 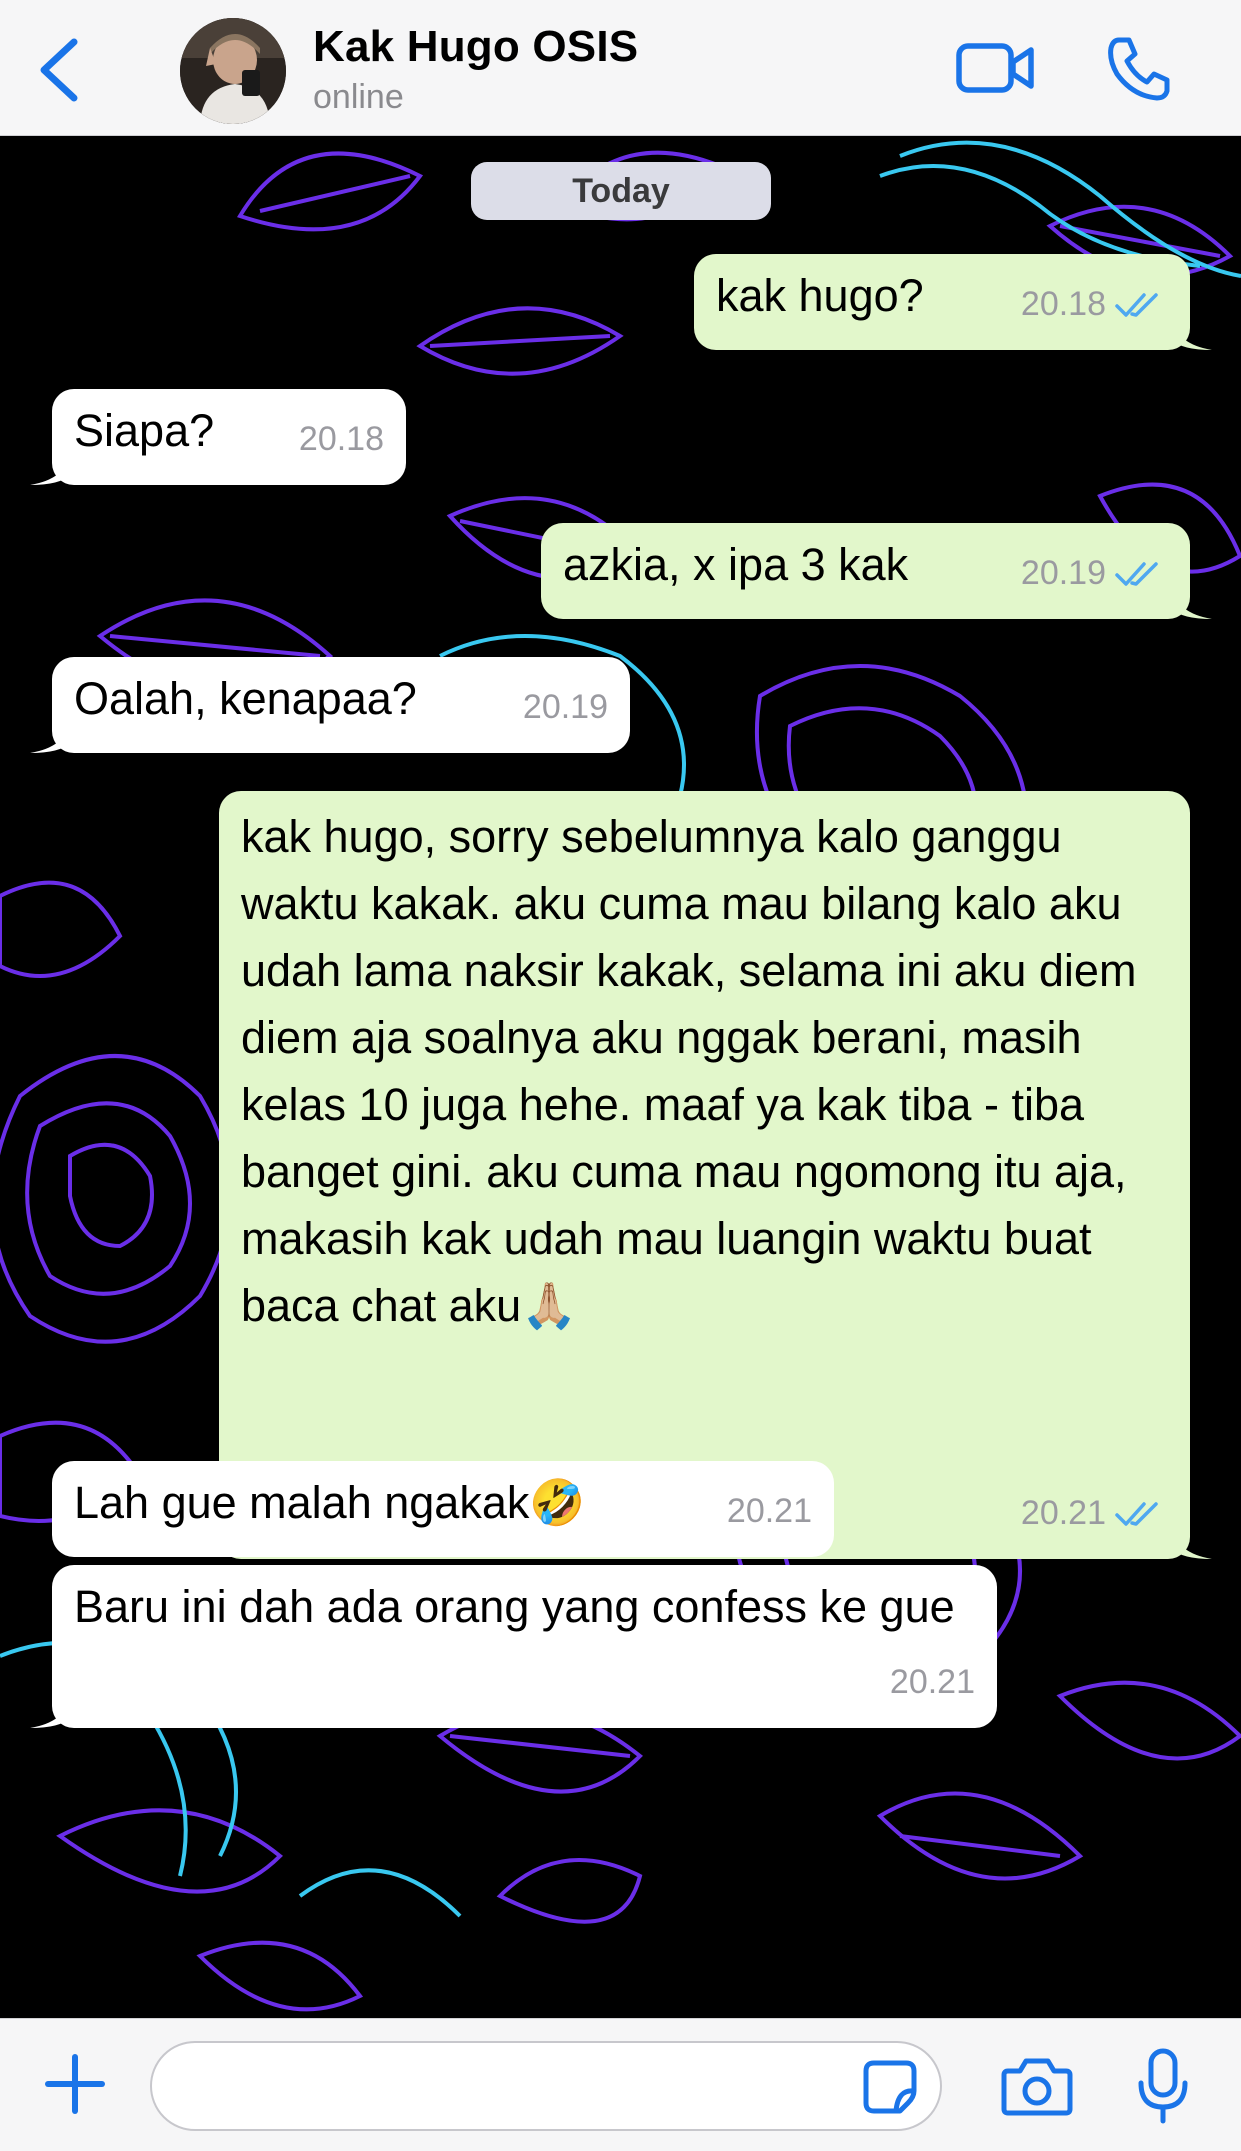 I want to click on message-text: azkia, x ipa 3 kak, so click(x=736, y=564).